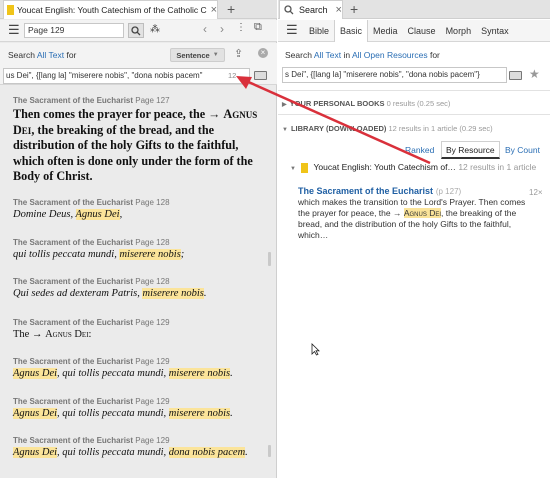  I want to click on search-in-resource-icon, so click(136, 30).